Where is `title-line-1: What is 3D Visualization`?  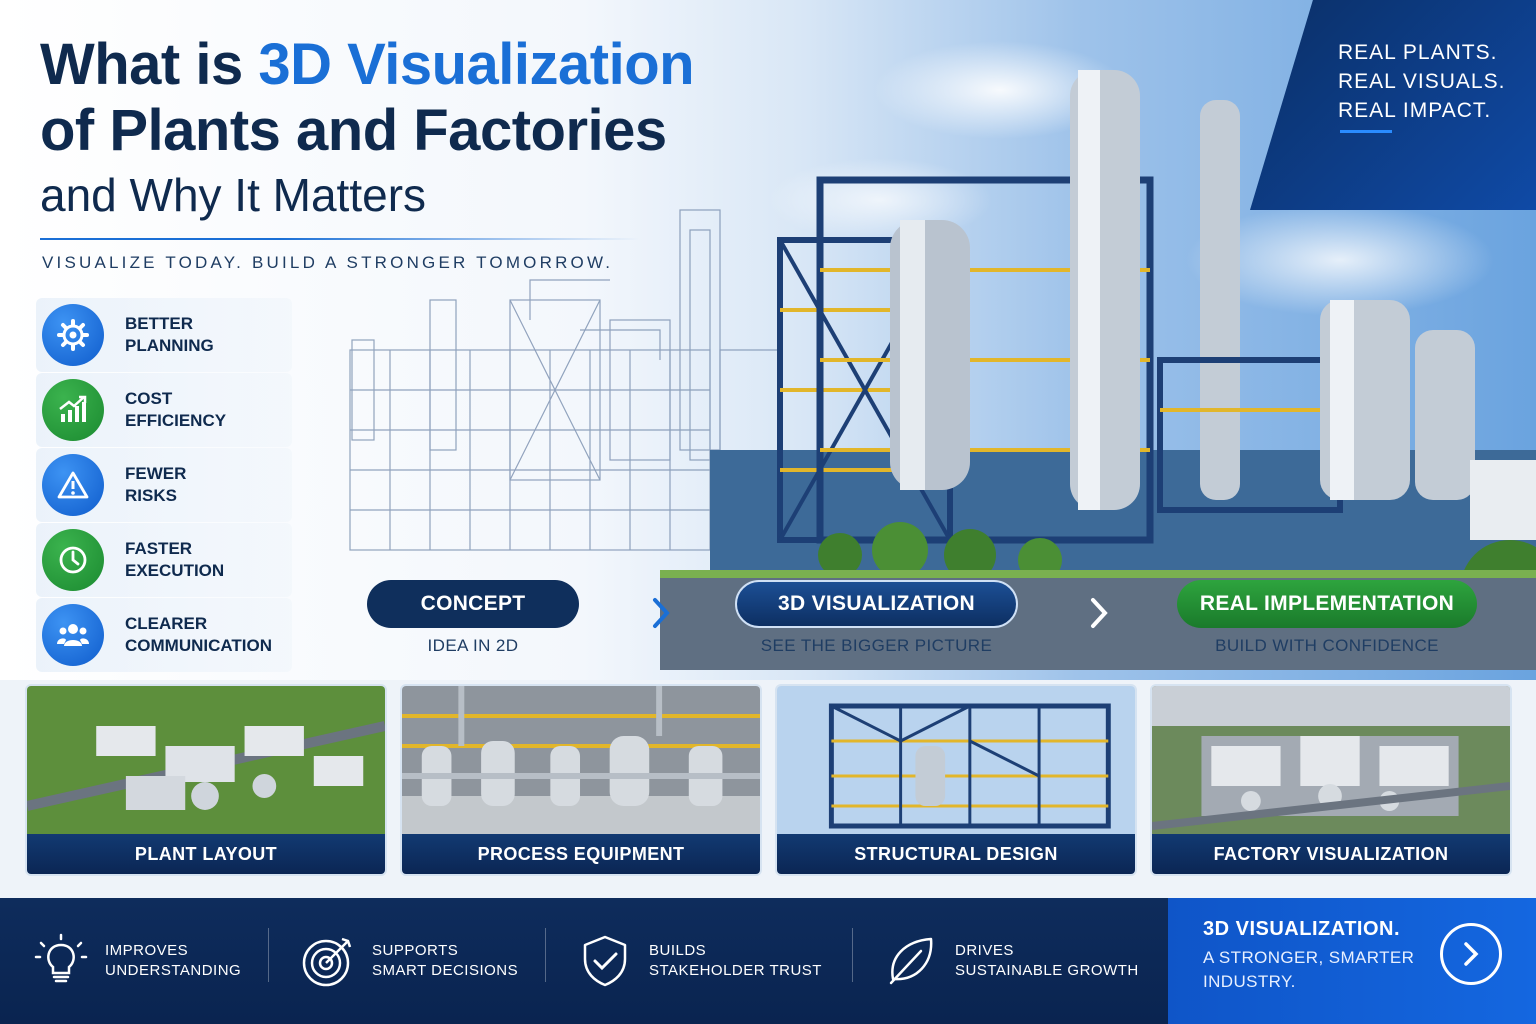
title-line-1: What is 3D Visualization is located at coordinates (367, 64).